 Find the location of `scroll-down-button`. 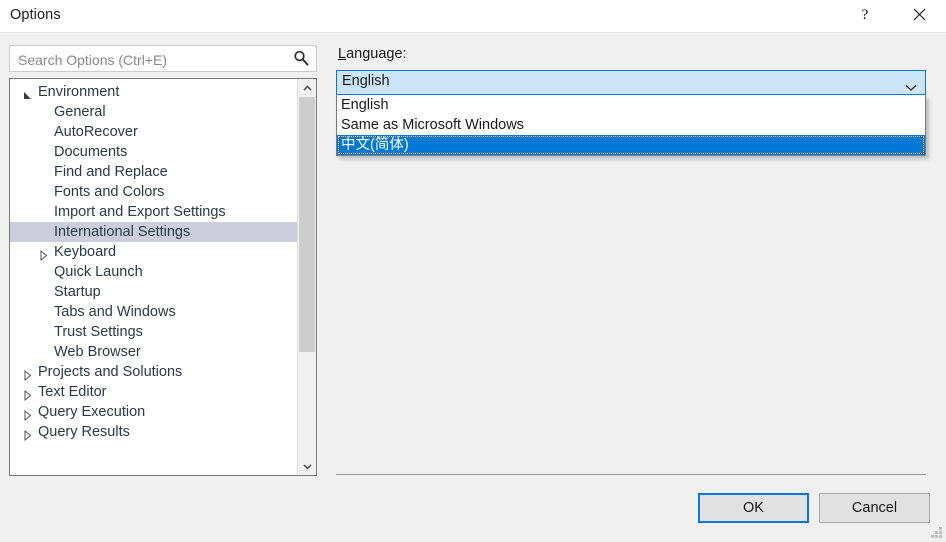

scroll-down-button is located at coordinates (307, 466).